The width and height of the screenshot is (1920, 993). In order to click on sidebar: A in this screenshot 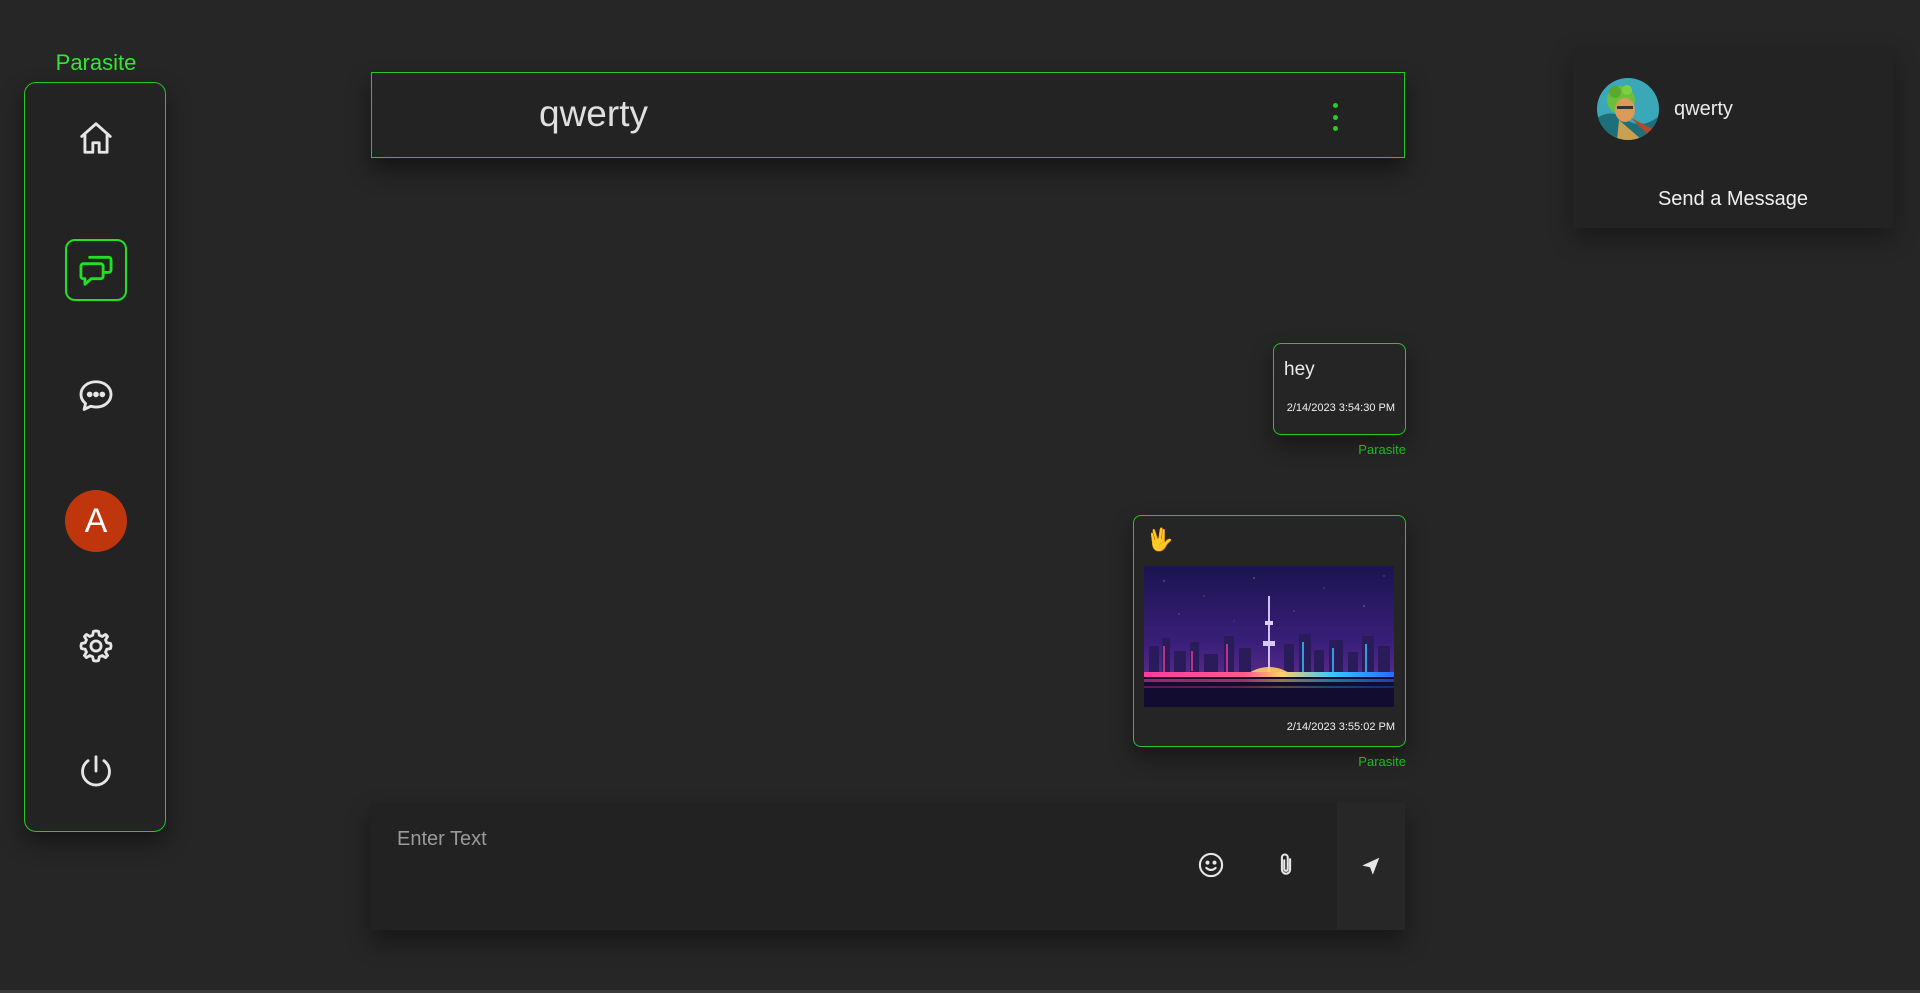, I will do `click(95, 457)`.